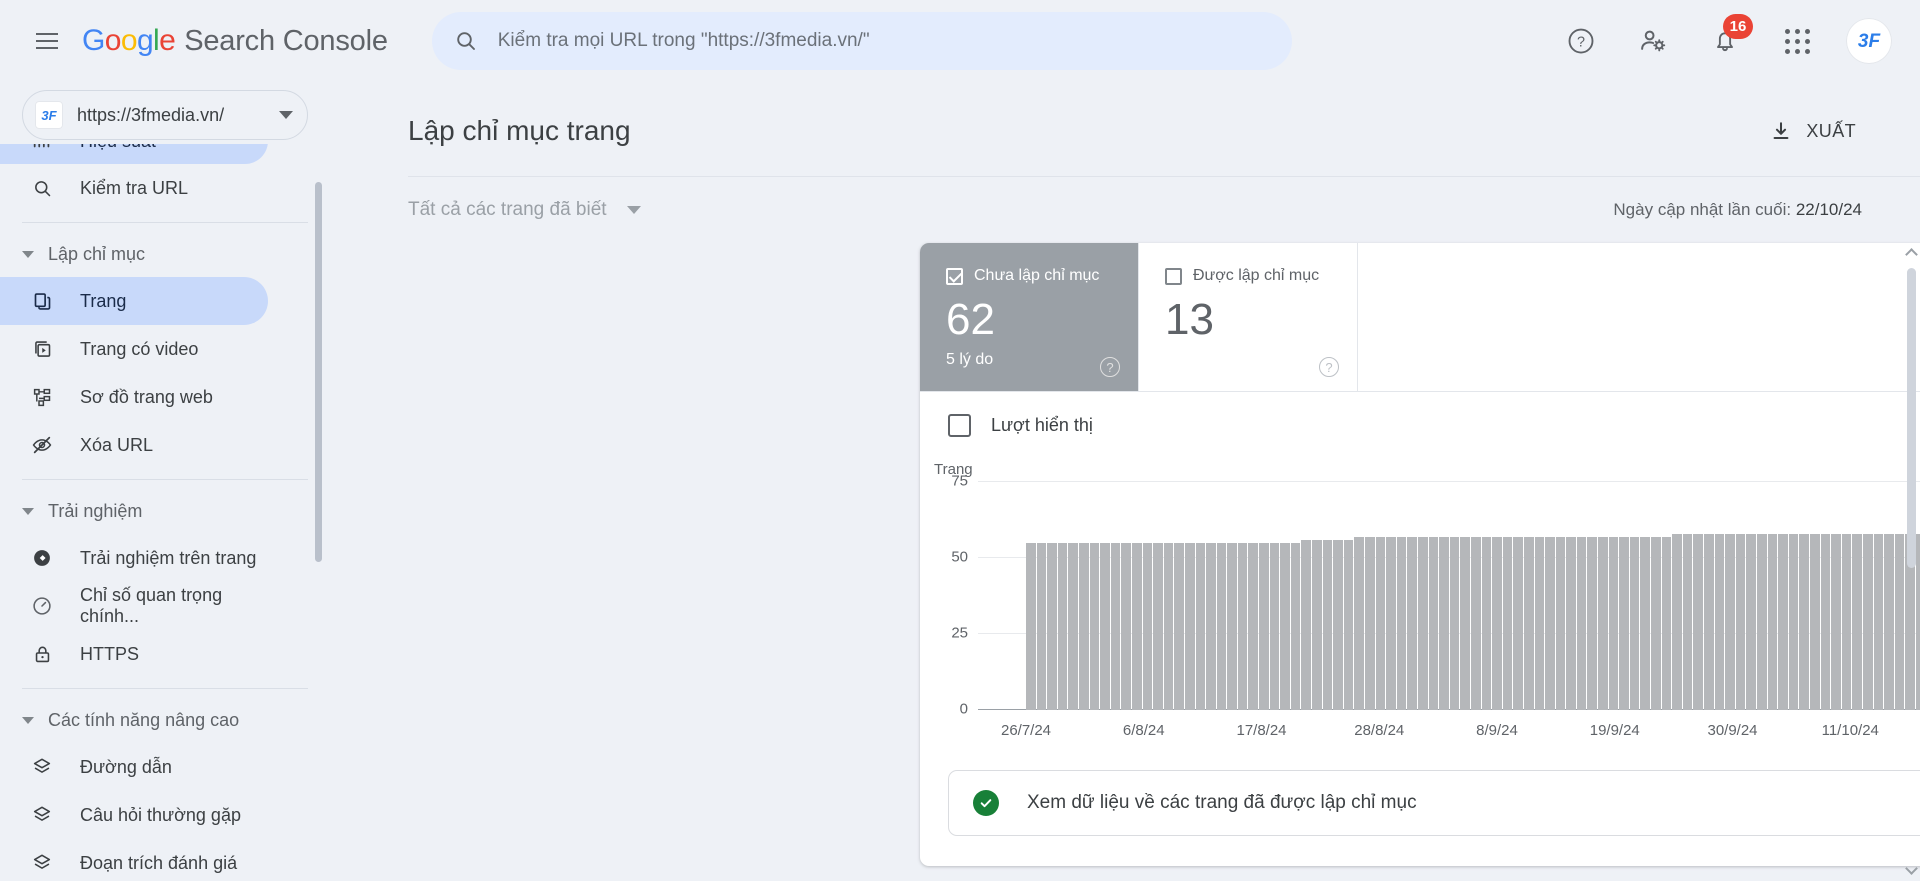 The height and width of the screenshot is (881, 1920). I want to click on metric-checkbox, so click(1173, 276).